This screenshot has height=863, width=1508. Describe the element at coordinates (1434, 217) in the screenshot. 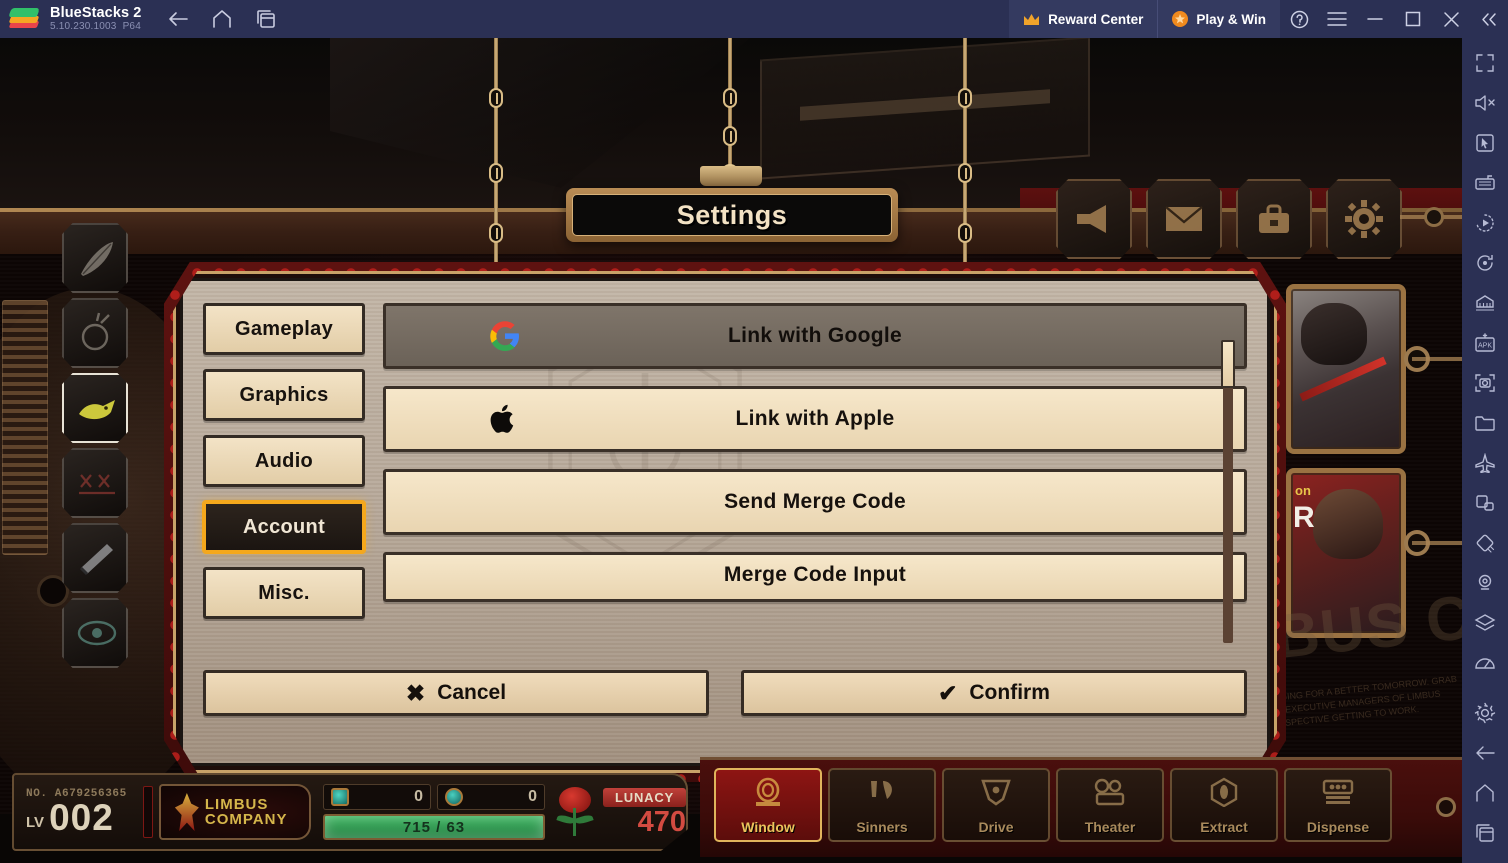

I see `decorative-pipe-knob` at that location.